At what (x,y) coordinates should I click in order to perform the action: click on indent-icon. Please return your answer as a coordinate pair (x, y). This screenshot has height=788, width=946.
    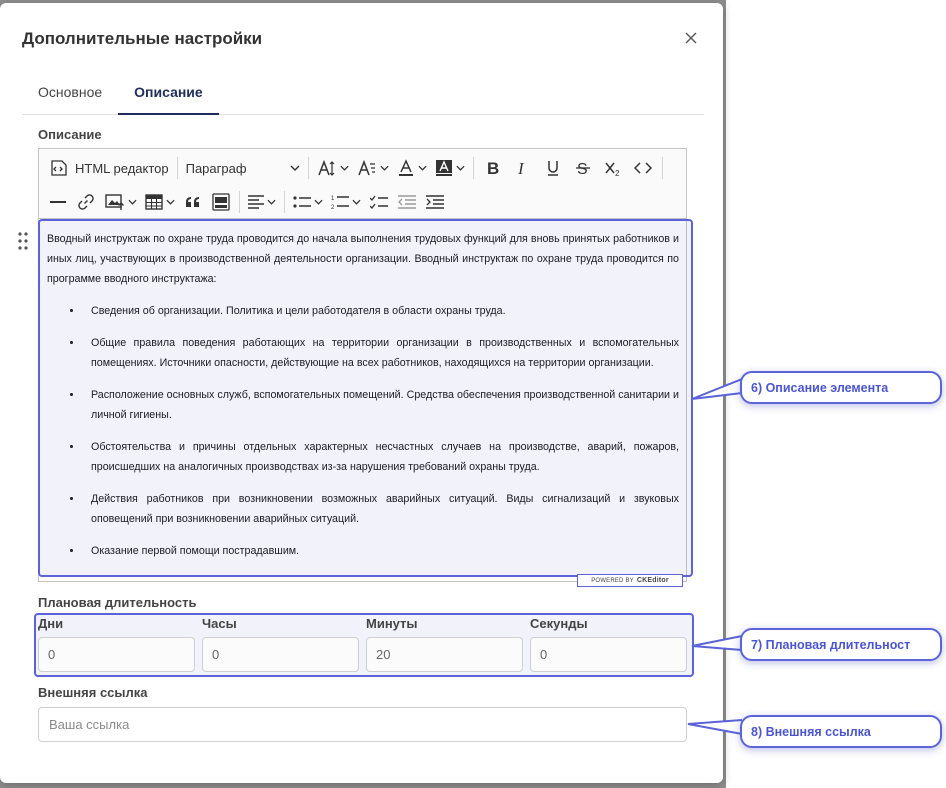
    Looking at the image, I should click on (435, 202).